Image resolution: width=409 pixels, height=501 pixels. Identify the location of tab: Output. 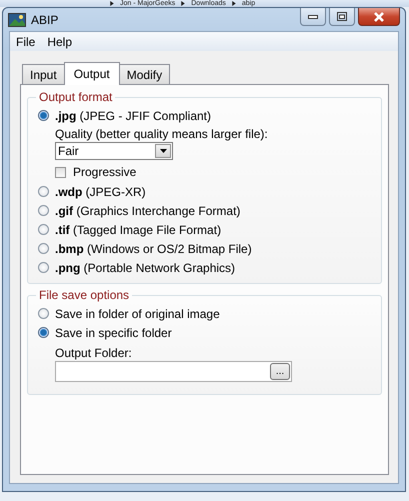
(92, 73).